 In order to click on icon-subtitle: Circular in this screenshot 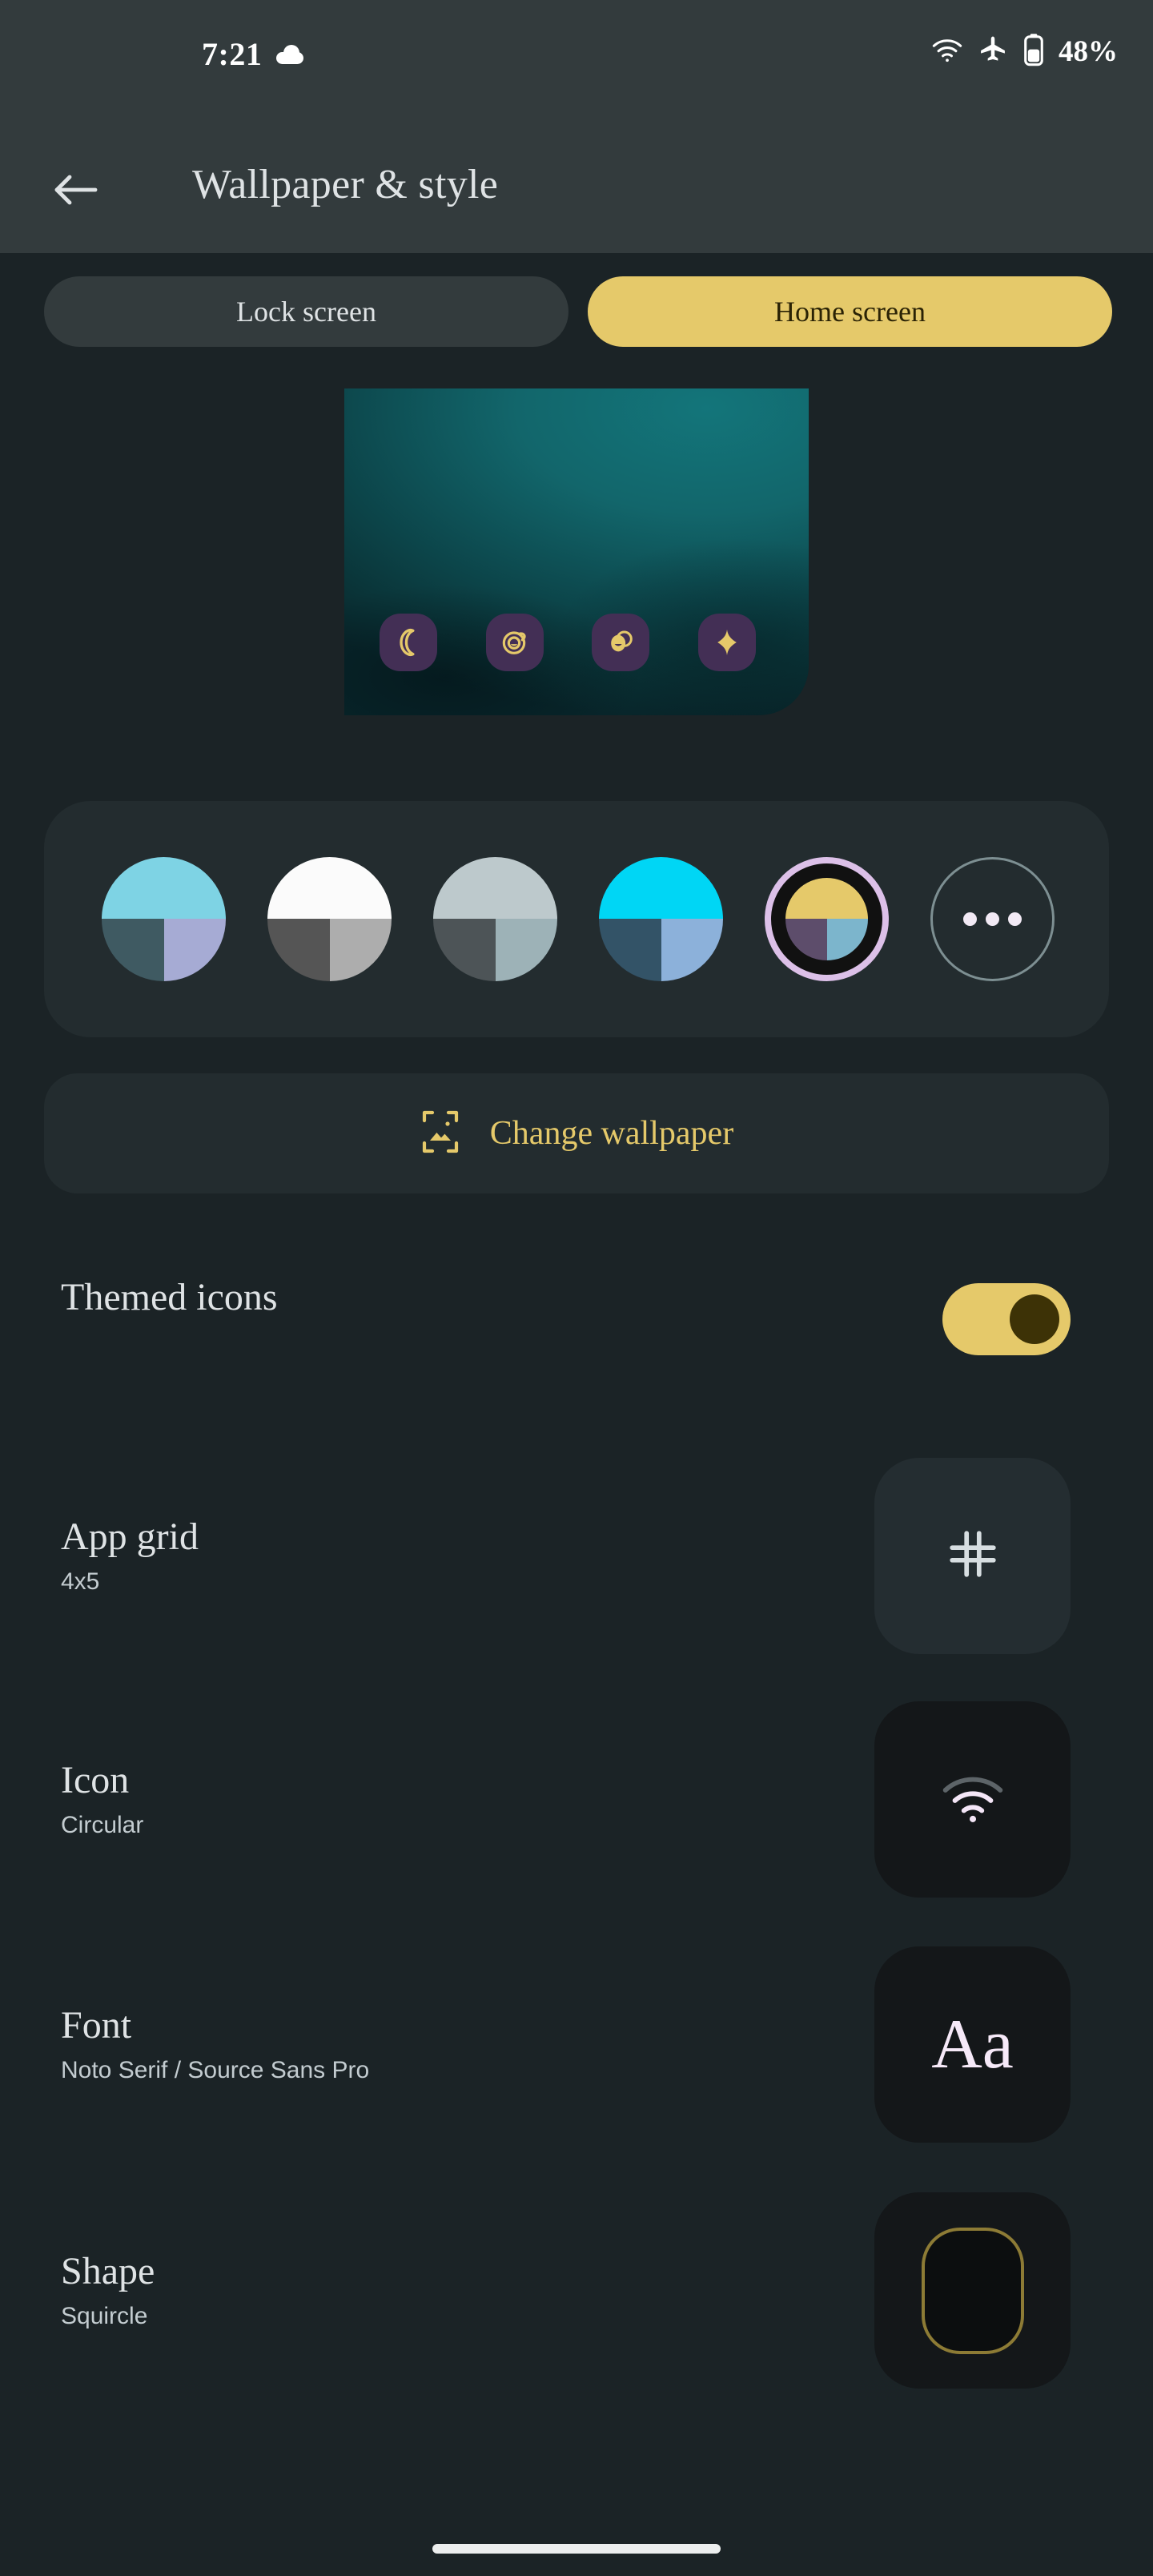, I will do `click(102, 1825)`.